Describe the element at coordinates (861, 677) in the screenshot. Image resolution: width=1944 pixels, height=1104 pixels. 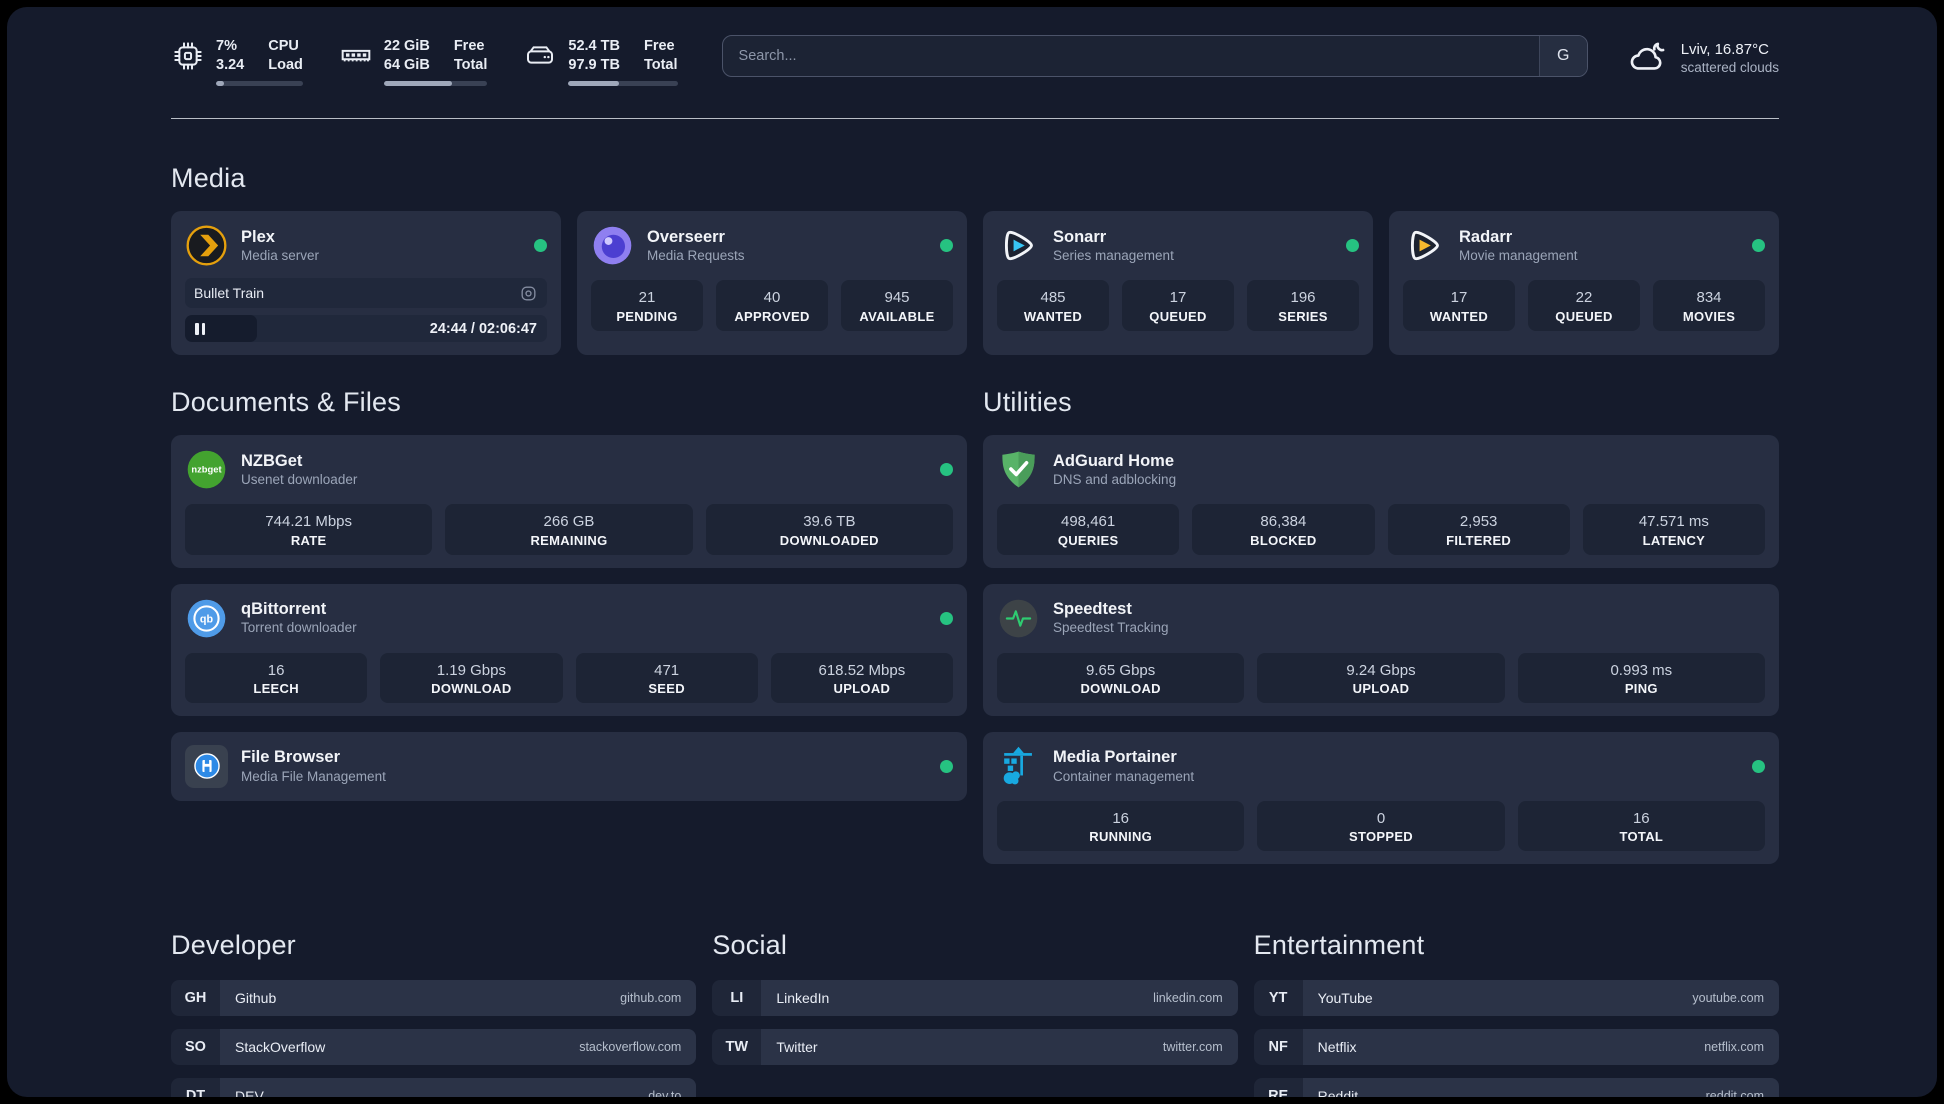
I see `stat-upload: 618.52 Mbps UPLOAD` at that location.